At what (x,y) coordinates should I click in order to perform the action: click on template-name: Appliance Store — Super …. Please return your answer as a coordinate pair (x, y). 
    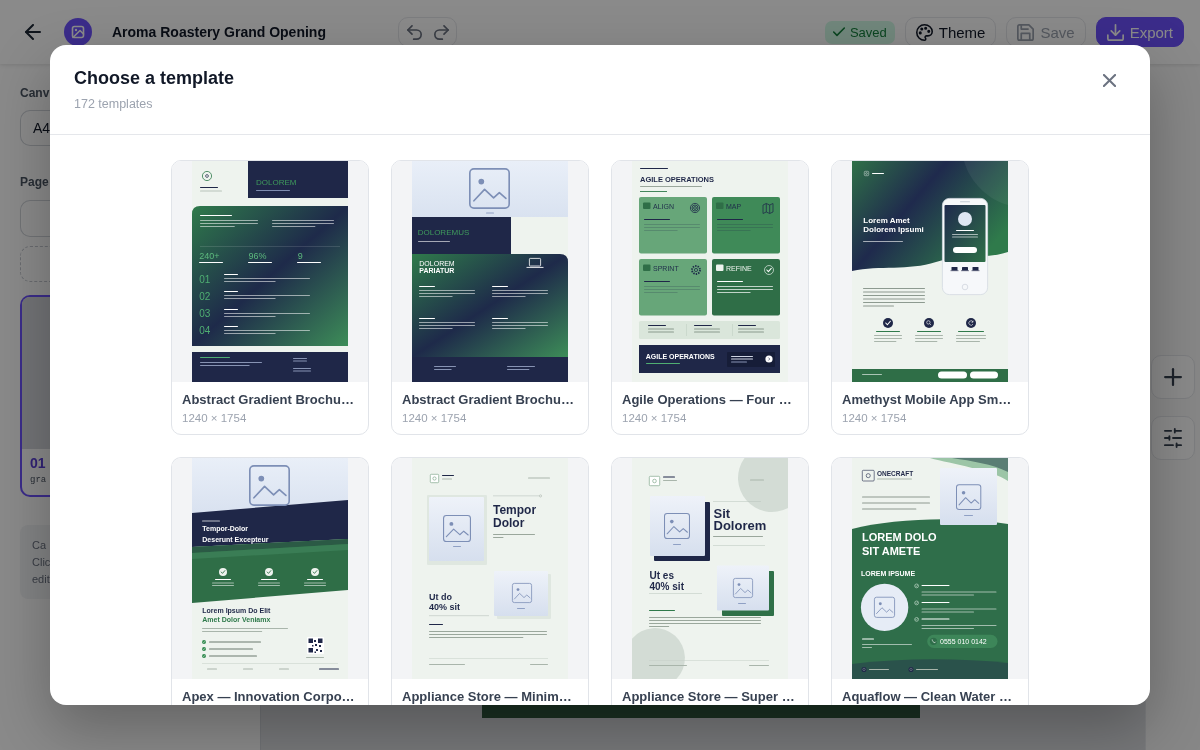
    Looking at the image, I should click on (708, 696).